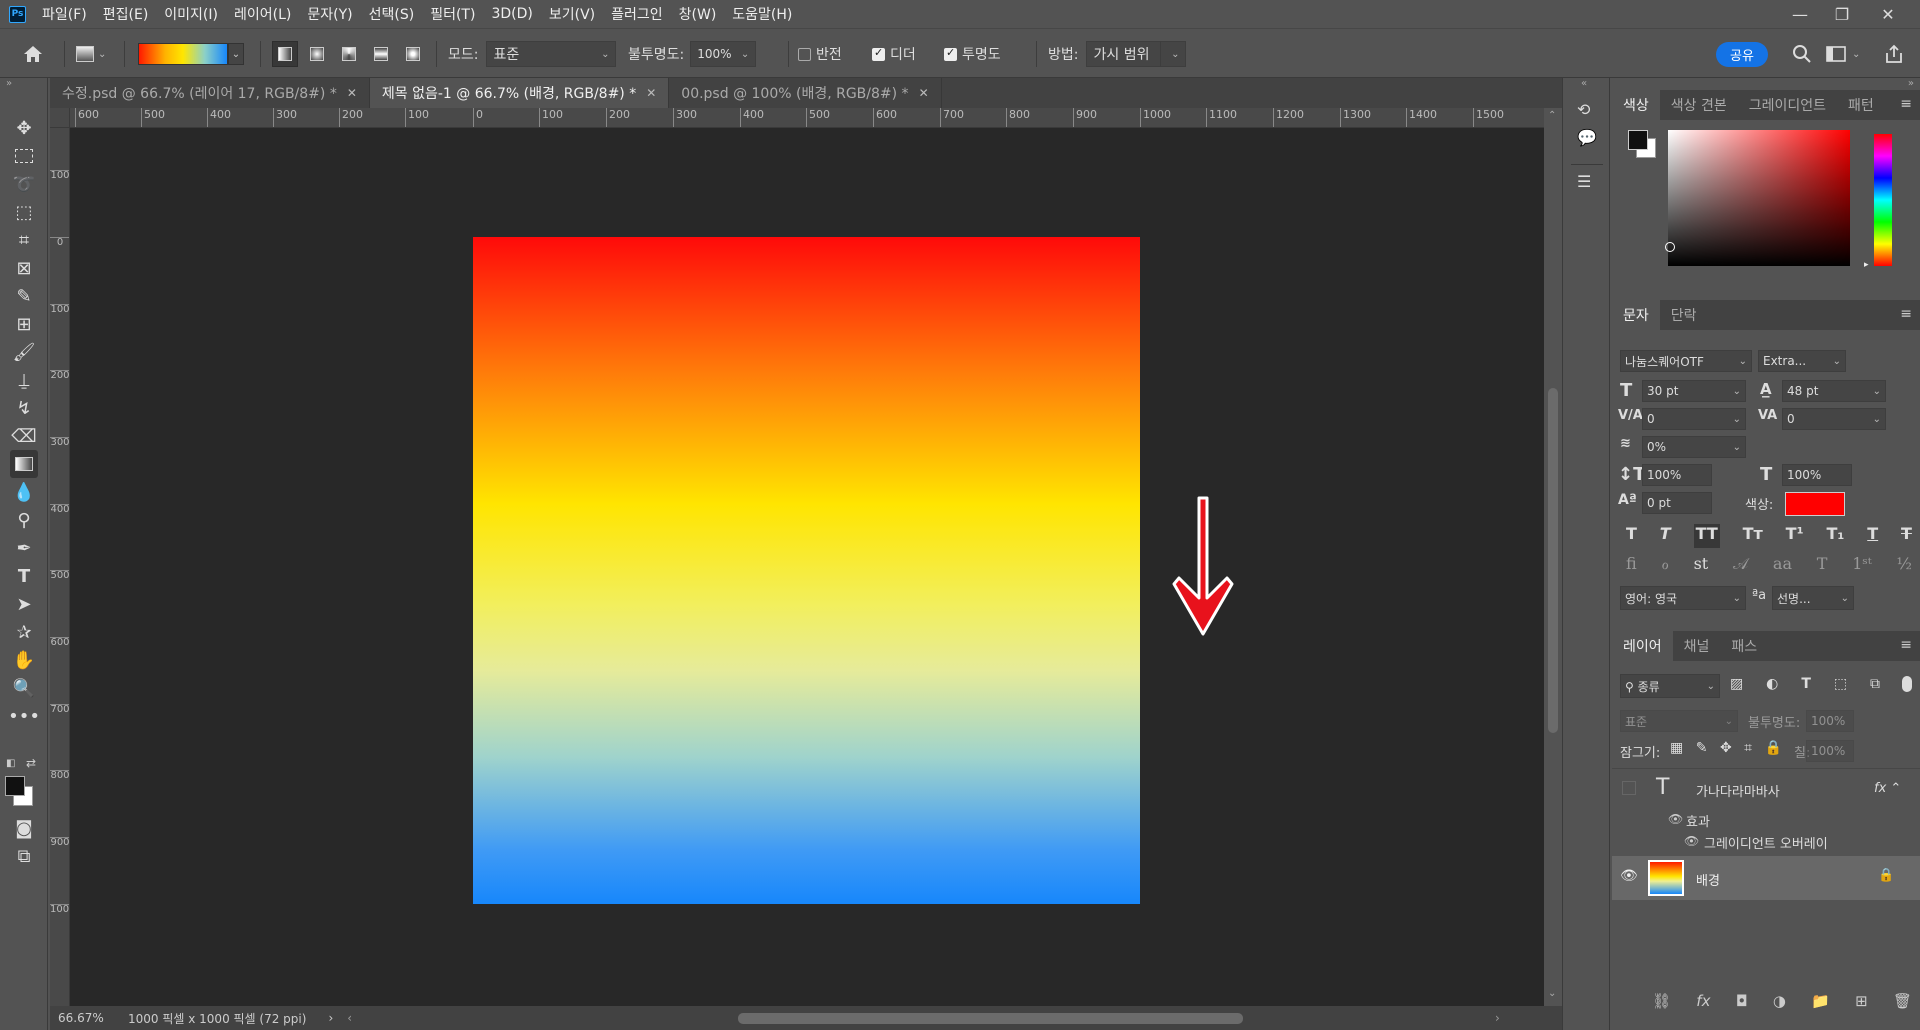 The height and width of the screenshot is (1030, 1920). Describe the element at coordinates (1553, 560) in the screenshot. I see `vertical-scroll-thumb` at that location.